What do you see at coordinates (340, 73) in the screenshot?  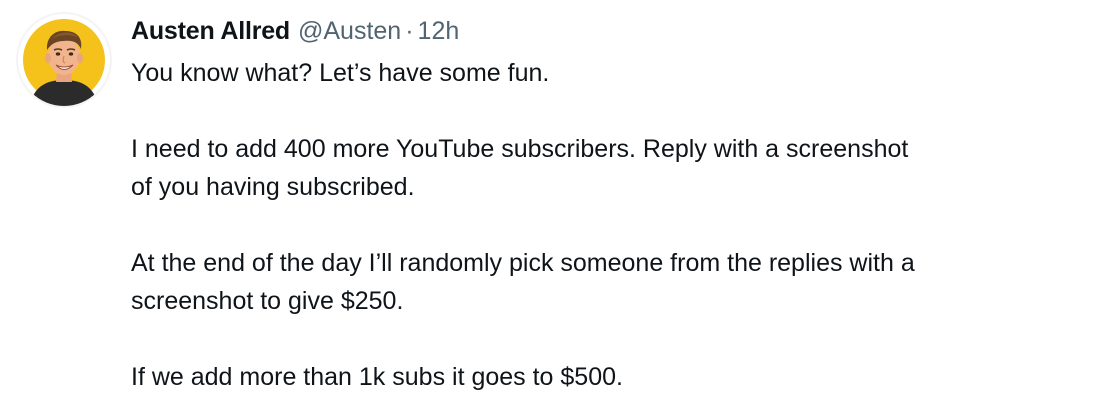 I see `tweet-line: You know what? Let’s have some fun.` at bounding box center [340, 73].